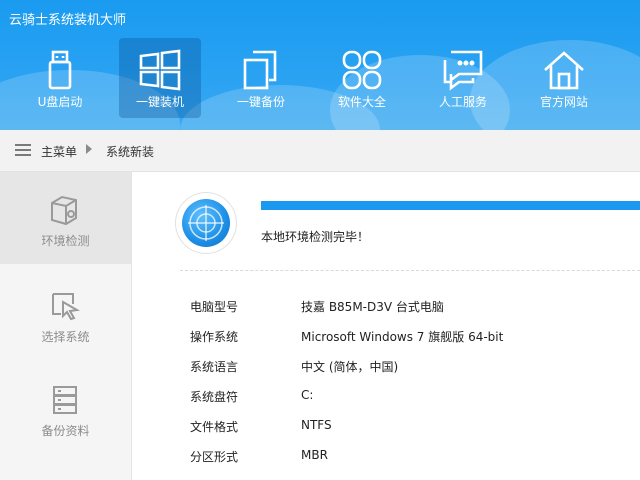 Image resolution: width=640 pixels, height=480 pixels. What do you see at coordinates (65, 431) in the screenshot?
I see `sidebar-item-label: 备份资料` at bounding box center [65, 431].